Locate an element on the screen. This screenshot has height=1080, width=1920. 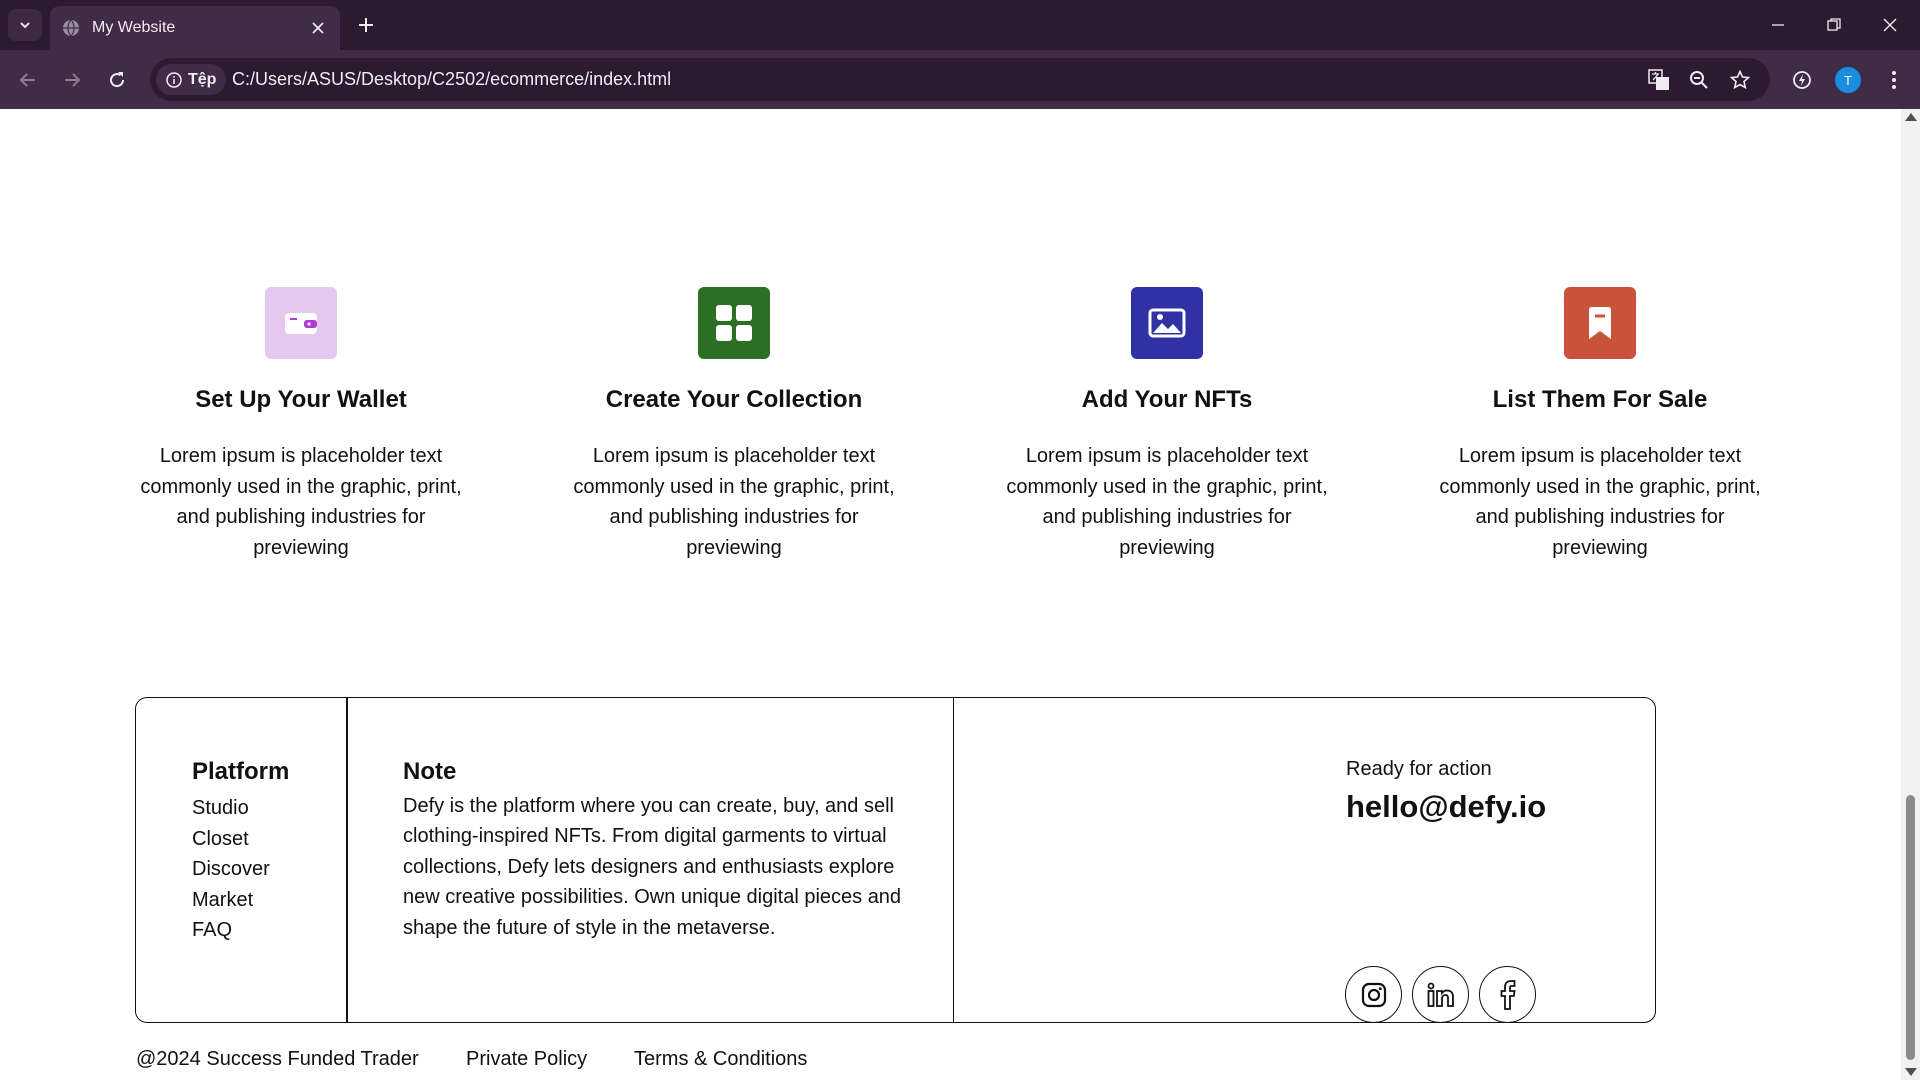
extensions-button is located at coordinates (1802, 80).